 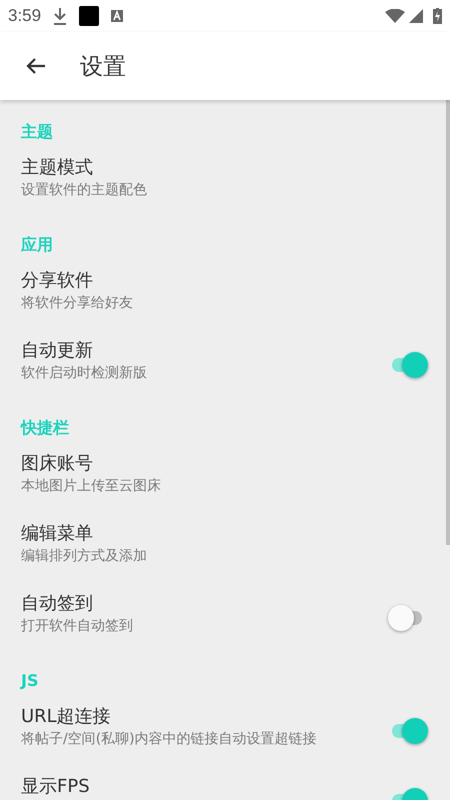 What do you see at coordinates (60, 16) in the screenshot?
I see `download-icon` at bounding box center [60, 16].